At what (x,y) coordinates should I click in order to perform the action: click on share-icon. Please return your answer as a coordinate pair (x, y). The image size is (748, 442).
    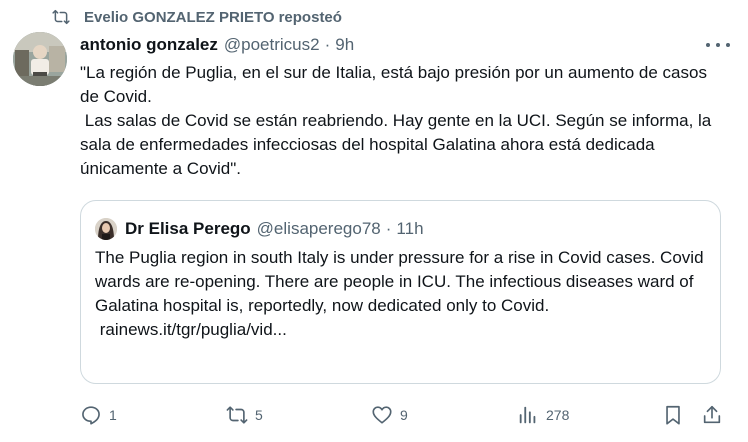
    Looking at the image, I should click on (712, 414).